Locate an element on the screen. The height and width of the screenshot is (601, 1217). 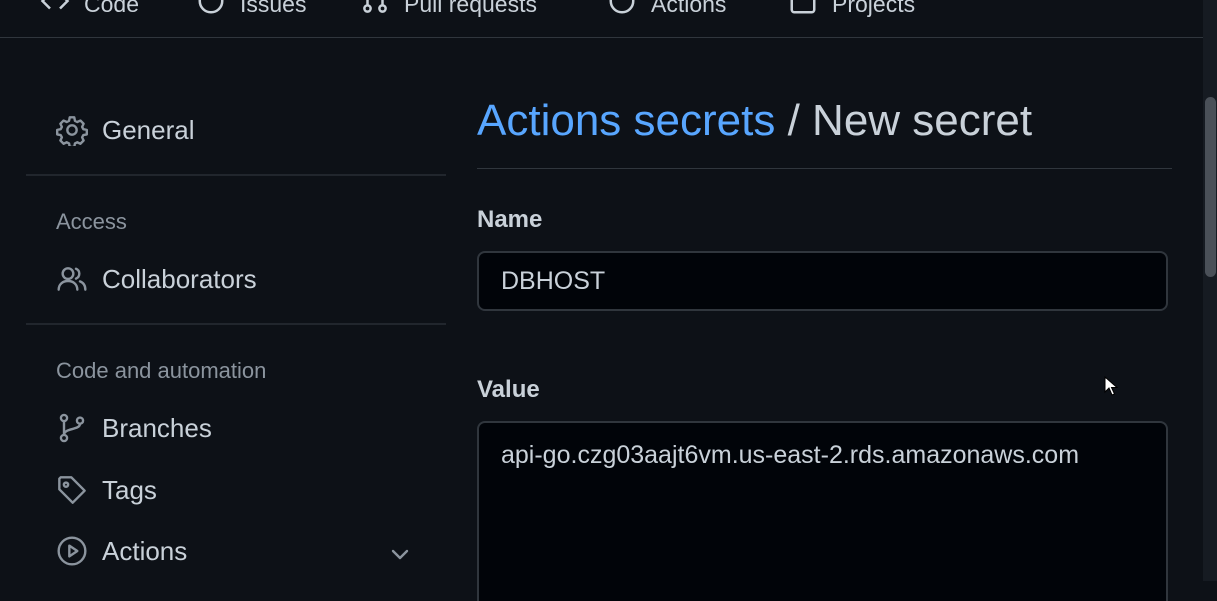
sidebar-item-label: Actions is located at coordinates (145, 550).